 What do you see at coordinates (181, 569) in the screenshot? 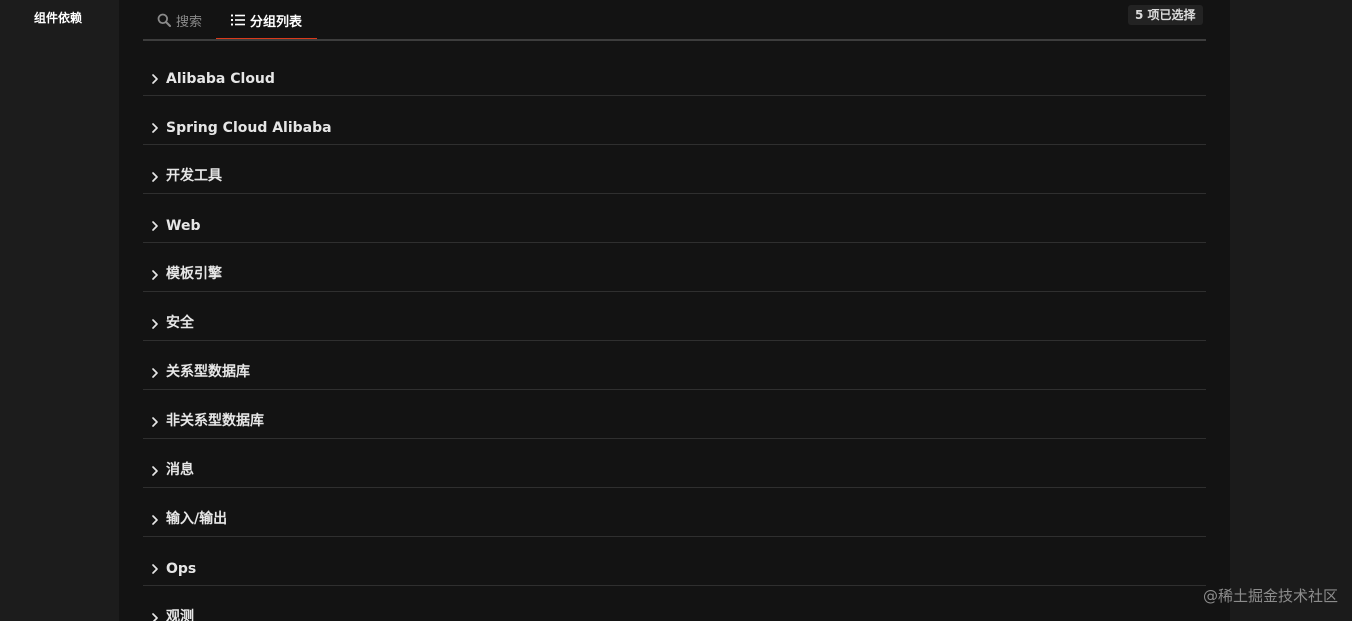
I see `group-label: Ops` at bounding box center [181, 569].